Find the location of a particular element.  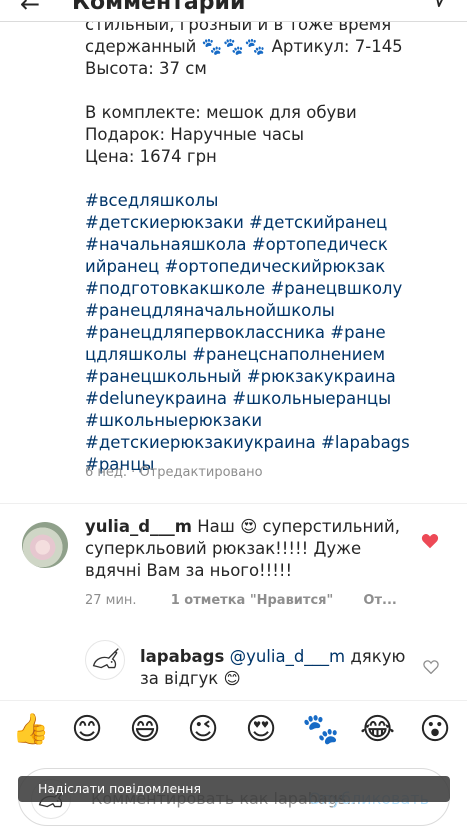

hashtag-line: #ранецдляпервоклассника #ране is located at coordinates (255, 333).